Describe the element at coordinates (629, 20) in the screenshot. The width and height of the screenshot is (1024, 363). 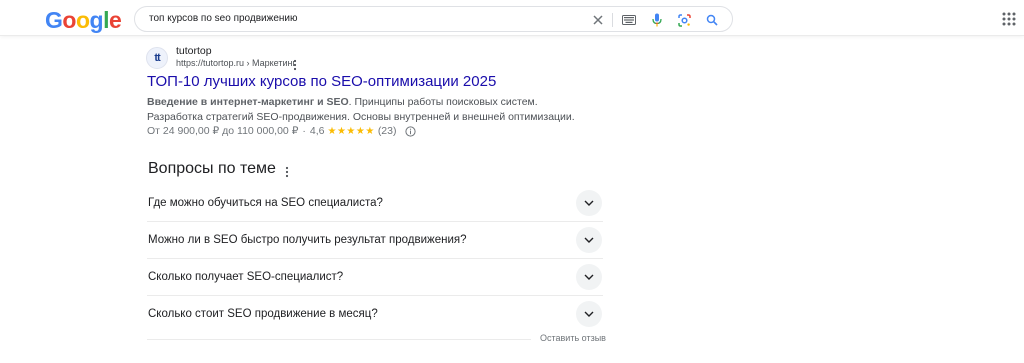
I see `keyboard-icon` at that location.